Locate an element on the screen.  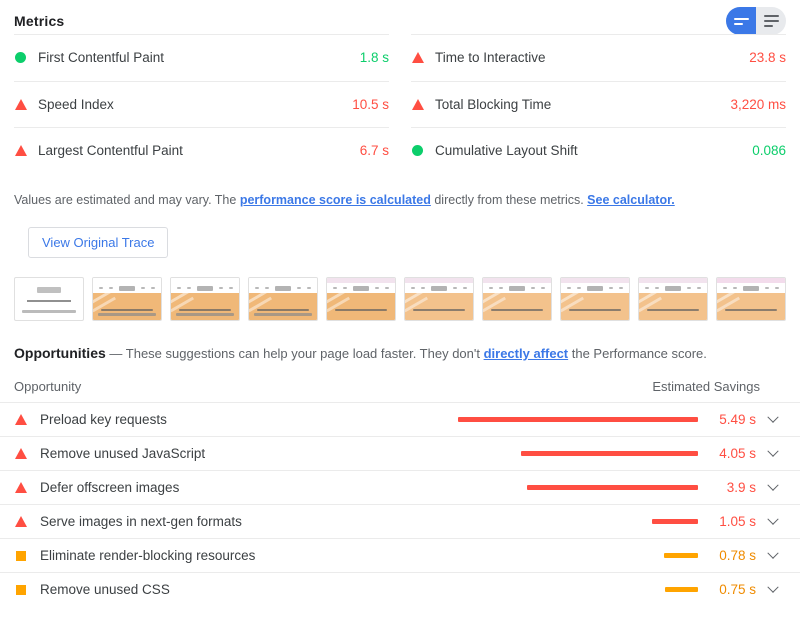
metric-row: First Contentful Paint 1.8 s is located at coordinates (201, 57).